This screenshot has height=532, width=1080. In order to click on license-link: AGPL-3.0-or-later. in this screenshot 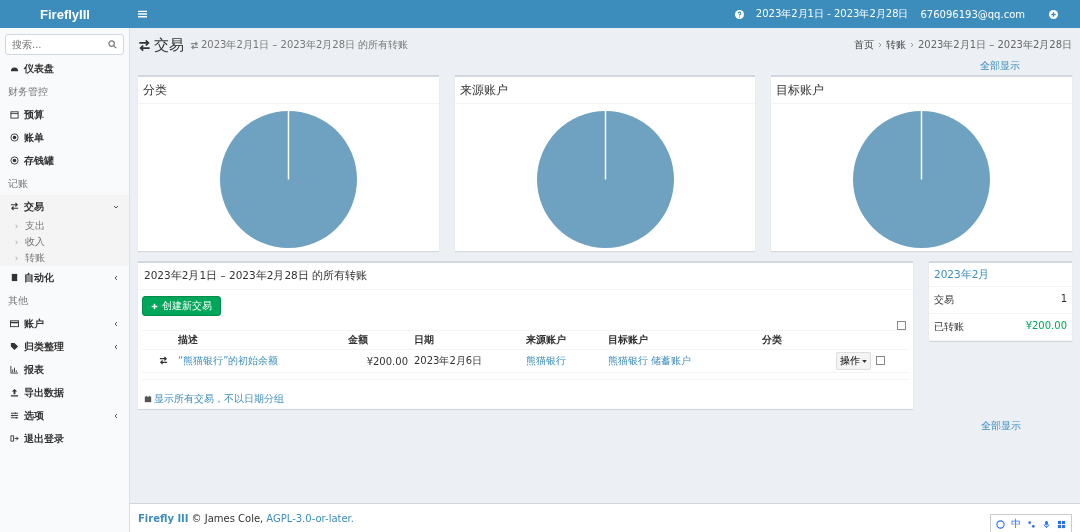, I will do `click(310, 518)`.